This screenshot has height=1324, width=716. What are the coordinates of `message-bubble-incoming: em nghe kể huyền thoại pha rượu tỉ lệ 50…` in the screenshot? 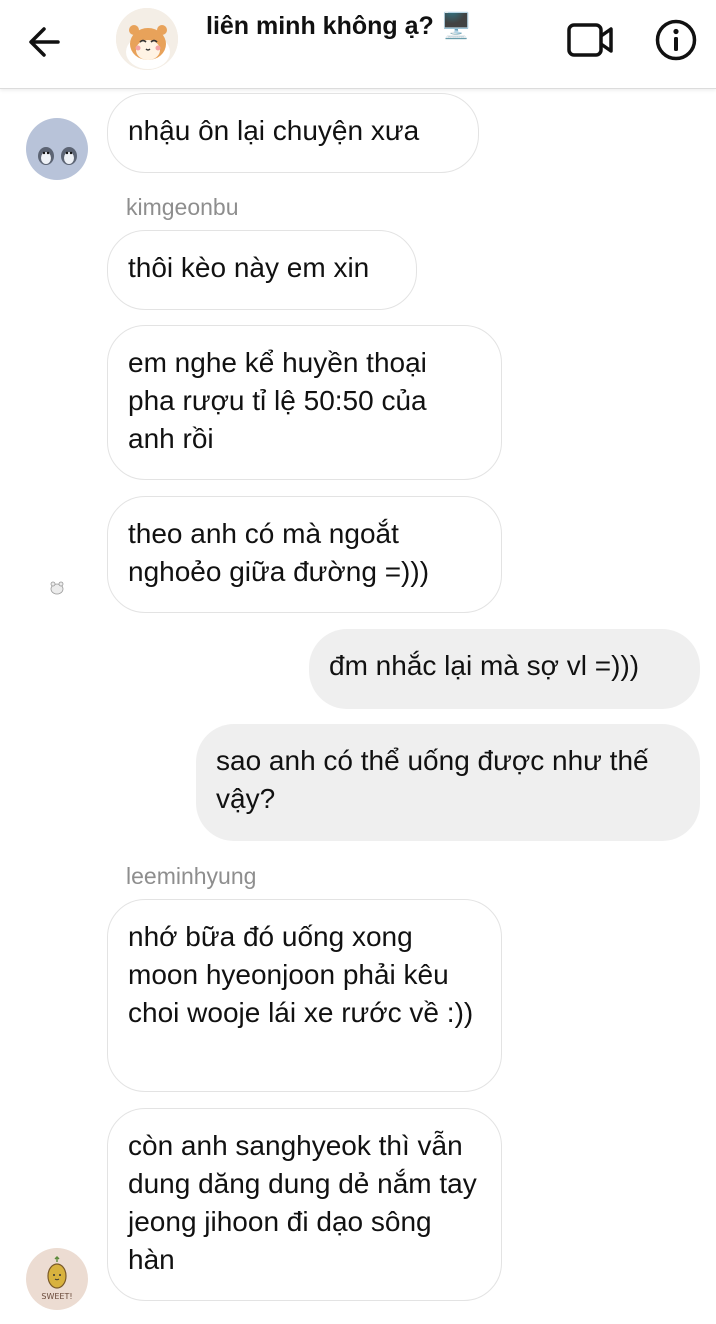 It's located at (304, 402).